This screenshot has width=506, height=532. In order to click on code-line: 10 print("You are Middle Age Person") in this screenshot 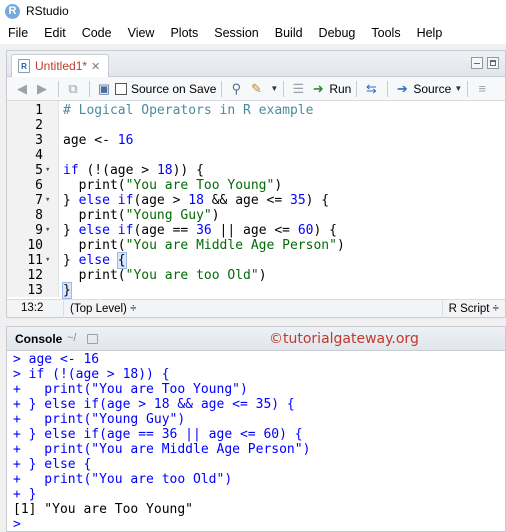, I will do `click(256, 245)`.